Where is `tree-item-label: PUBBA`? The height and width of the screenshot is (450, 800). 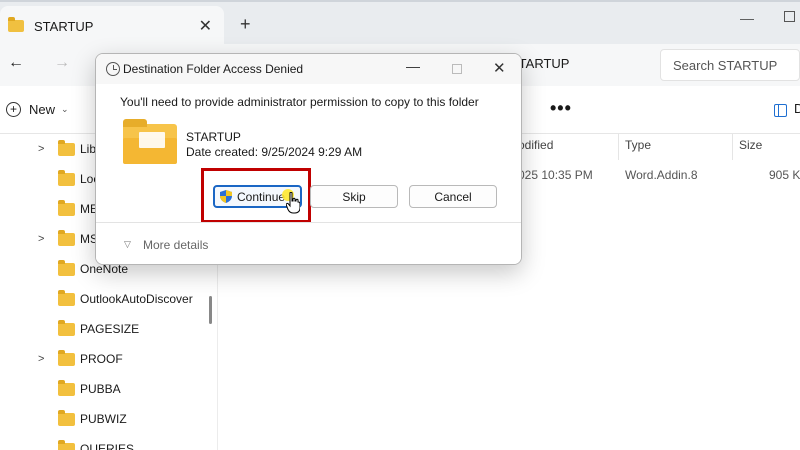 tree-item-label: PUBBA is located at coordinates (100, 389).